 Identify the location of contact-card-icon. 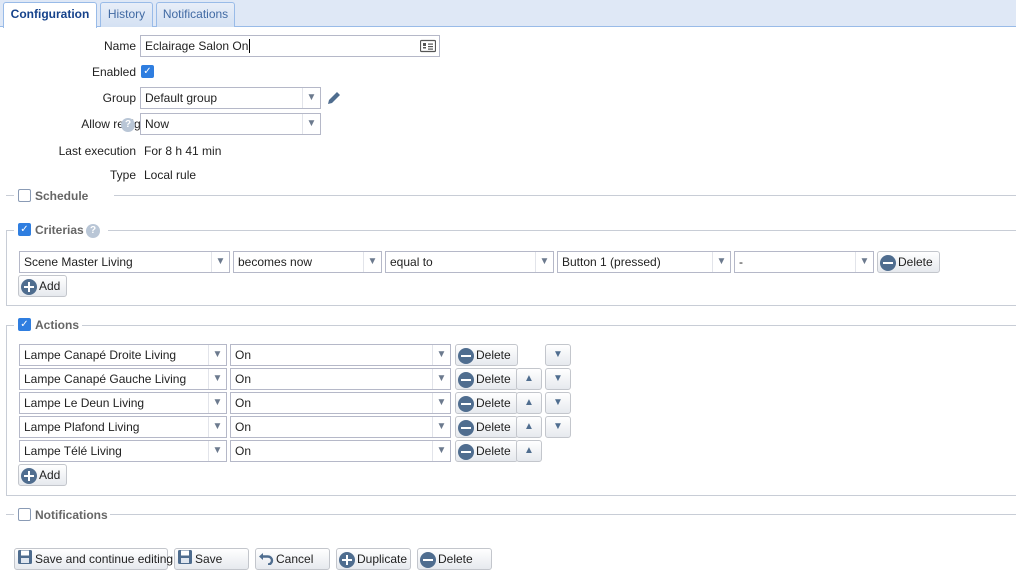
(428, 47).